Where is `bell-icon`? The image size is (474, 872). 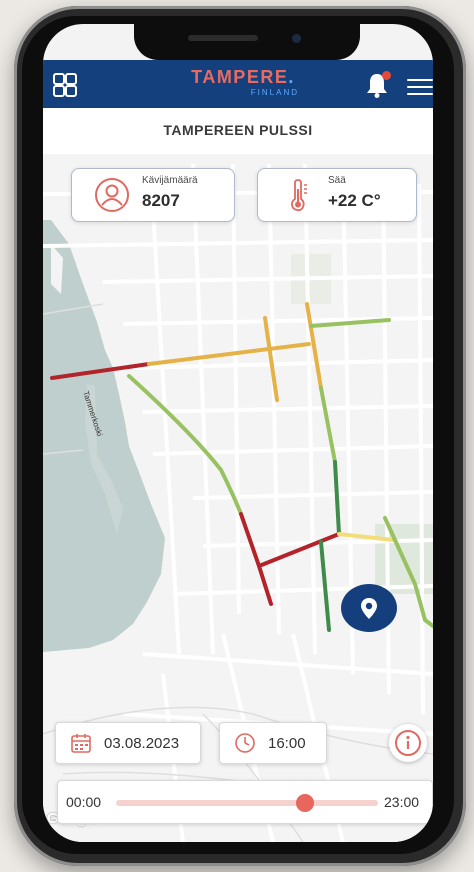 bell-icon is located at coordinates (378, 85).